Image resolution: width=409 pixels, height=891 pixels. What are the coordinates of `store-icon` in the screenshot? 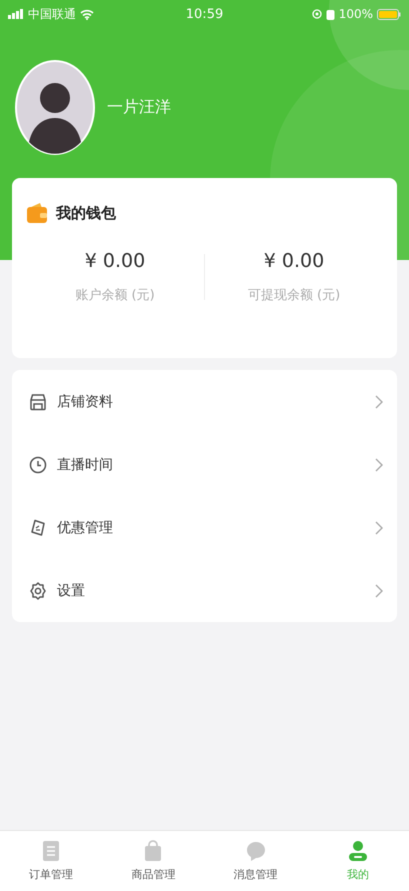 It's located at (38, 401).